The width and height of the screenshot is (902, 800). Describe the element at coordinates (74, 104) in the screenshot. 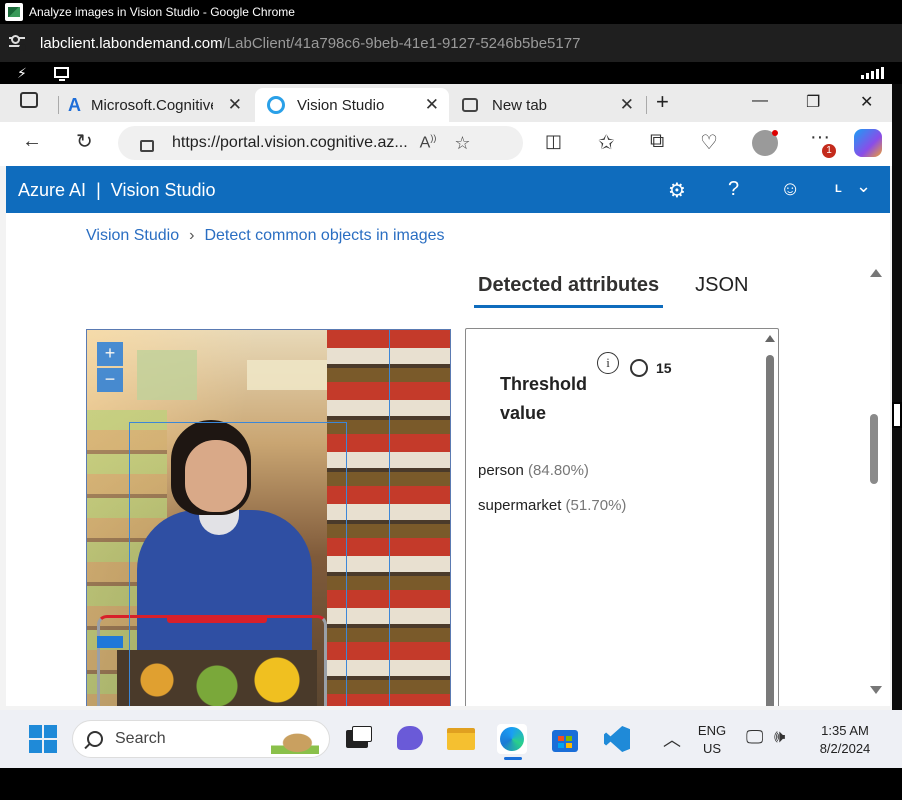

I see `azure-icon: A` at that location.